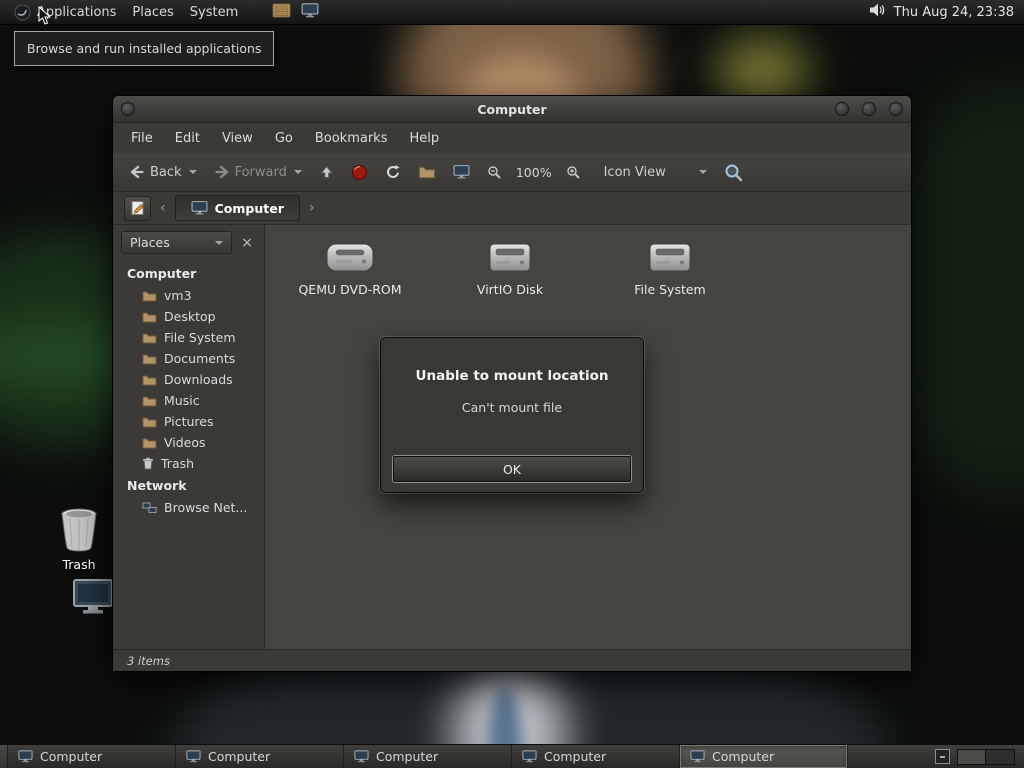  I want to click on ok-button: OK, so click(512, 469).